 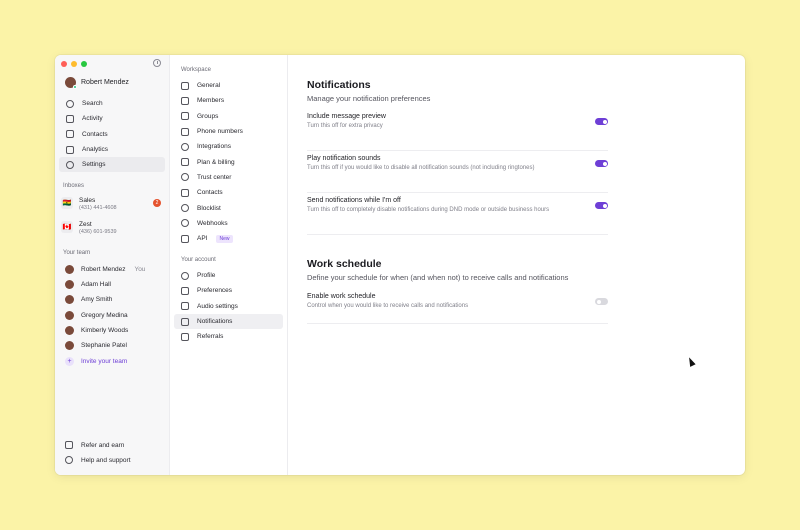 I want to click on menu-label: Preferences, so click(x=215, y=291).